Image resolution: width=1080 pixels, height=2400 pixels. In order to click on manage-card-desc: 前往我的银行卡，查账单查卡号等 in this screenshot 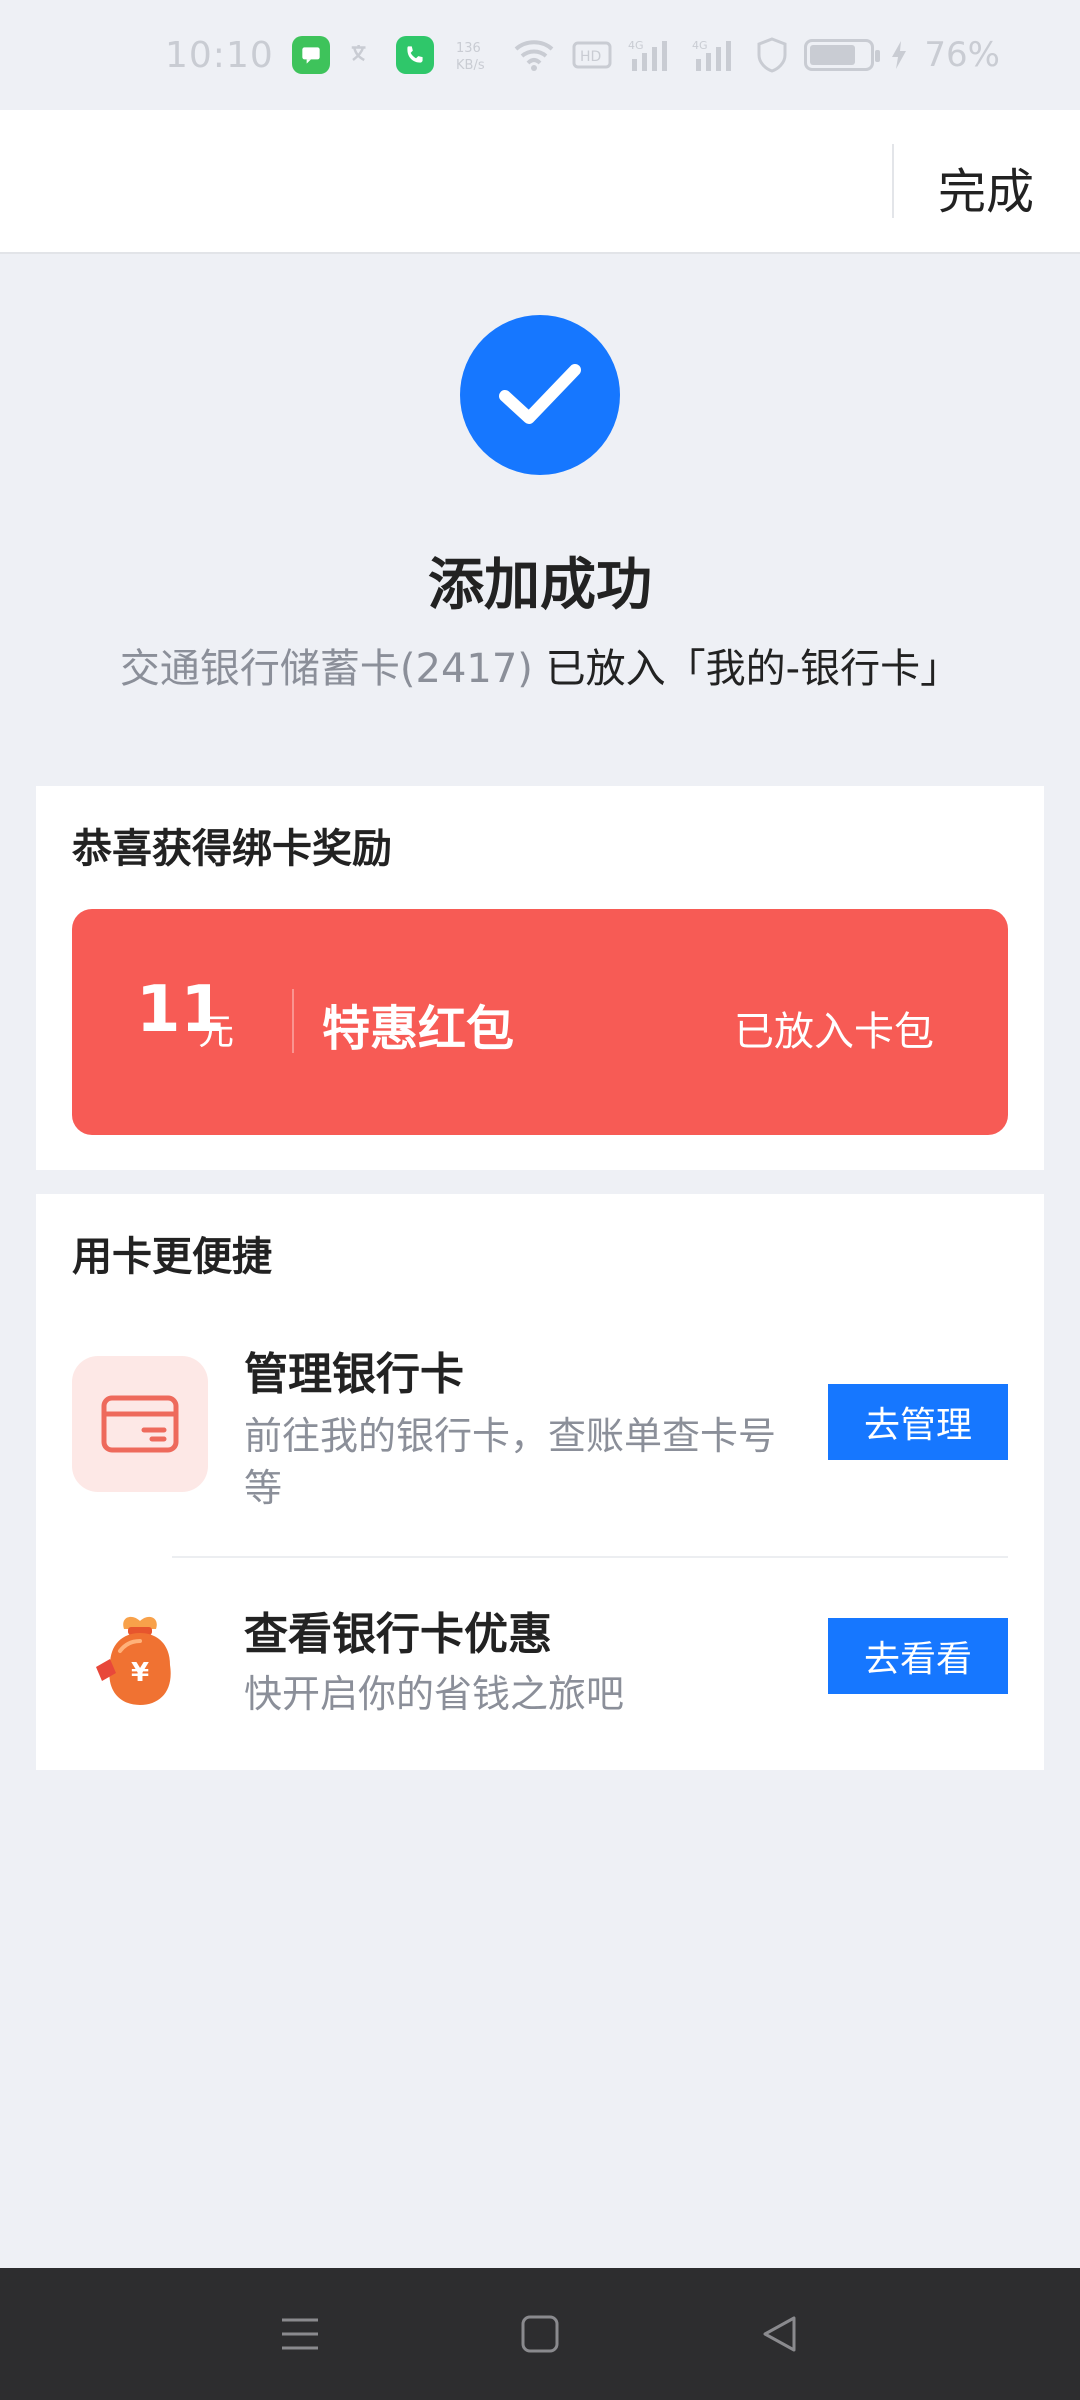, I will do `click(510, 1462)`.